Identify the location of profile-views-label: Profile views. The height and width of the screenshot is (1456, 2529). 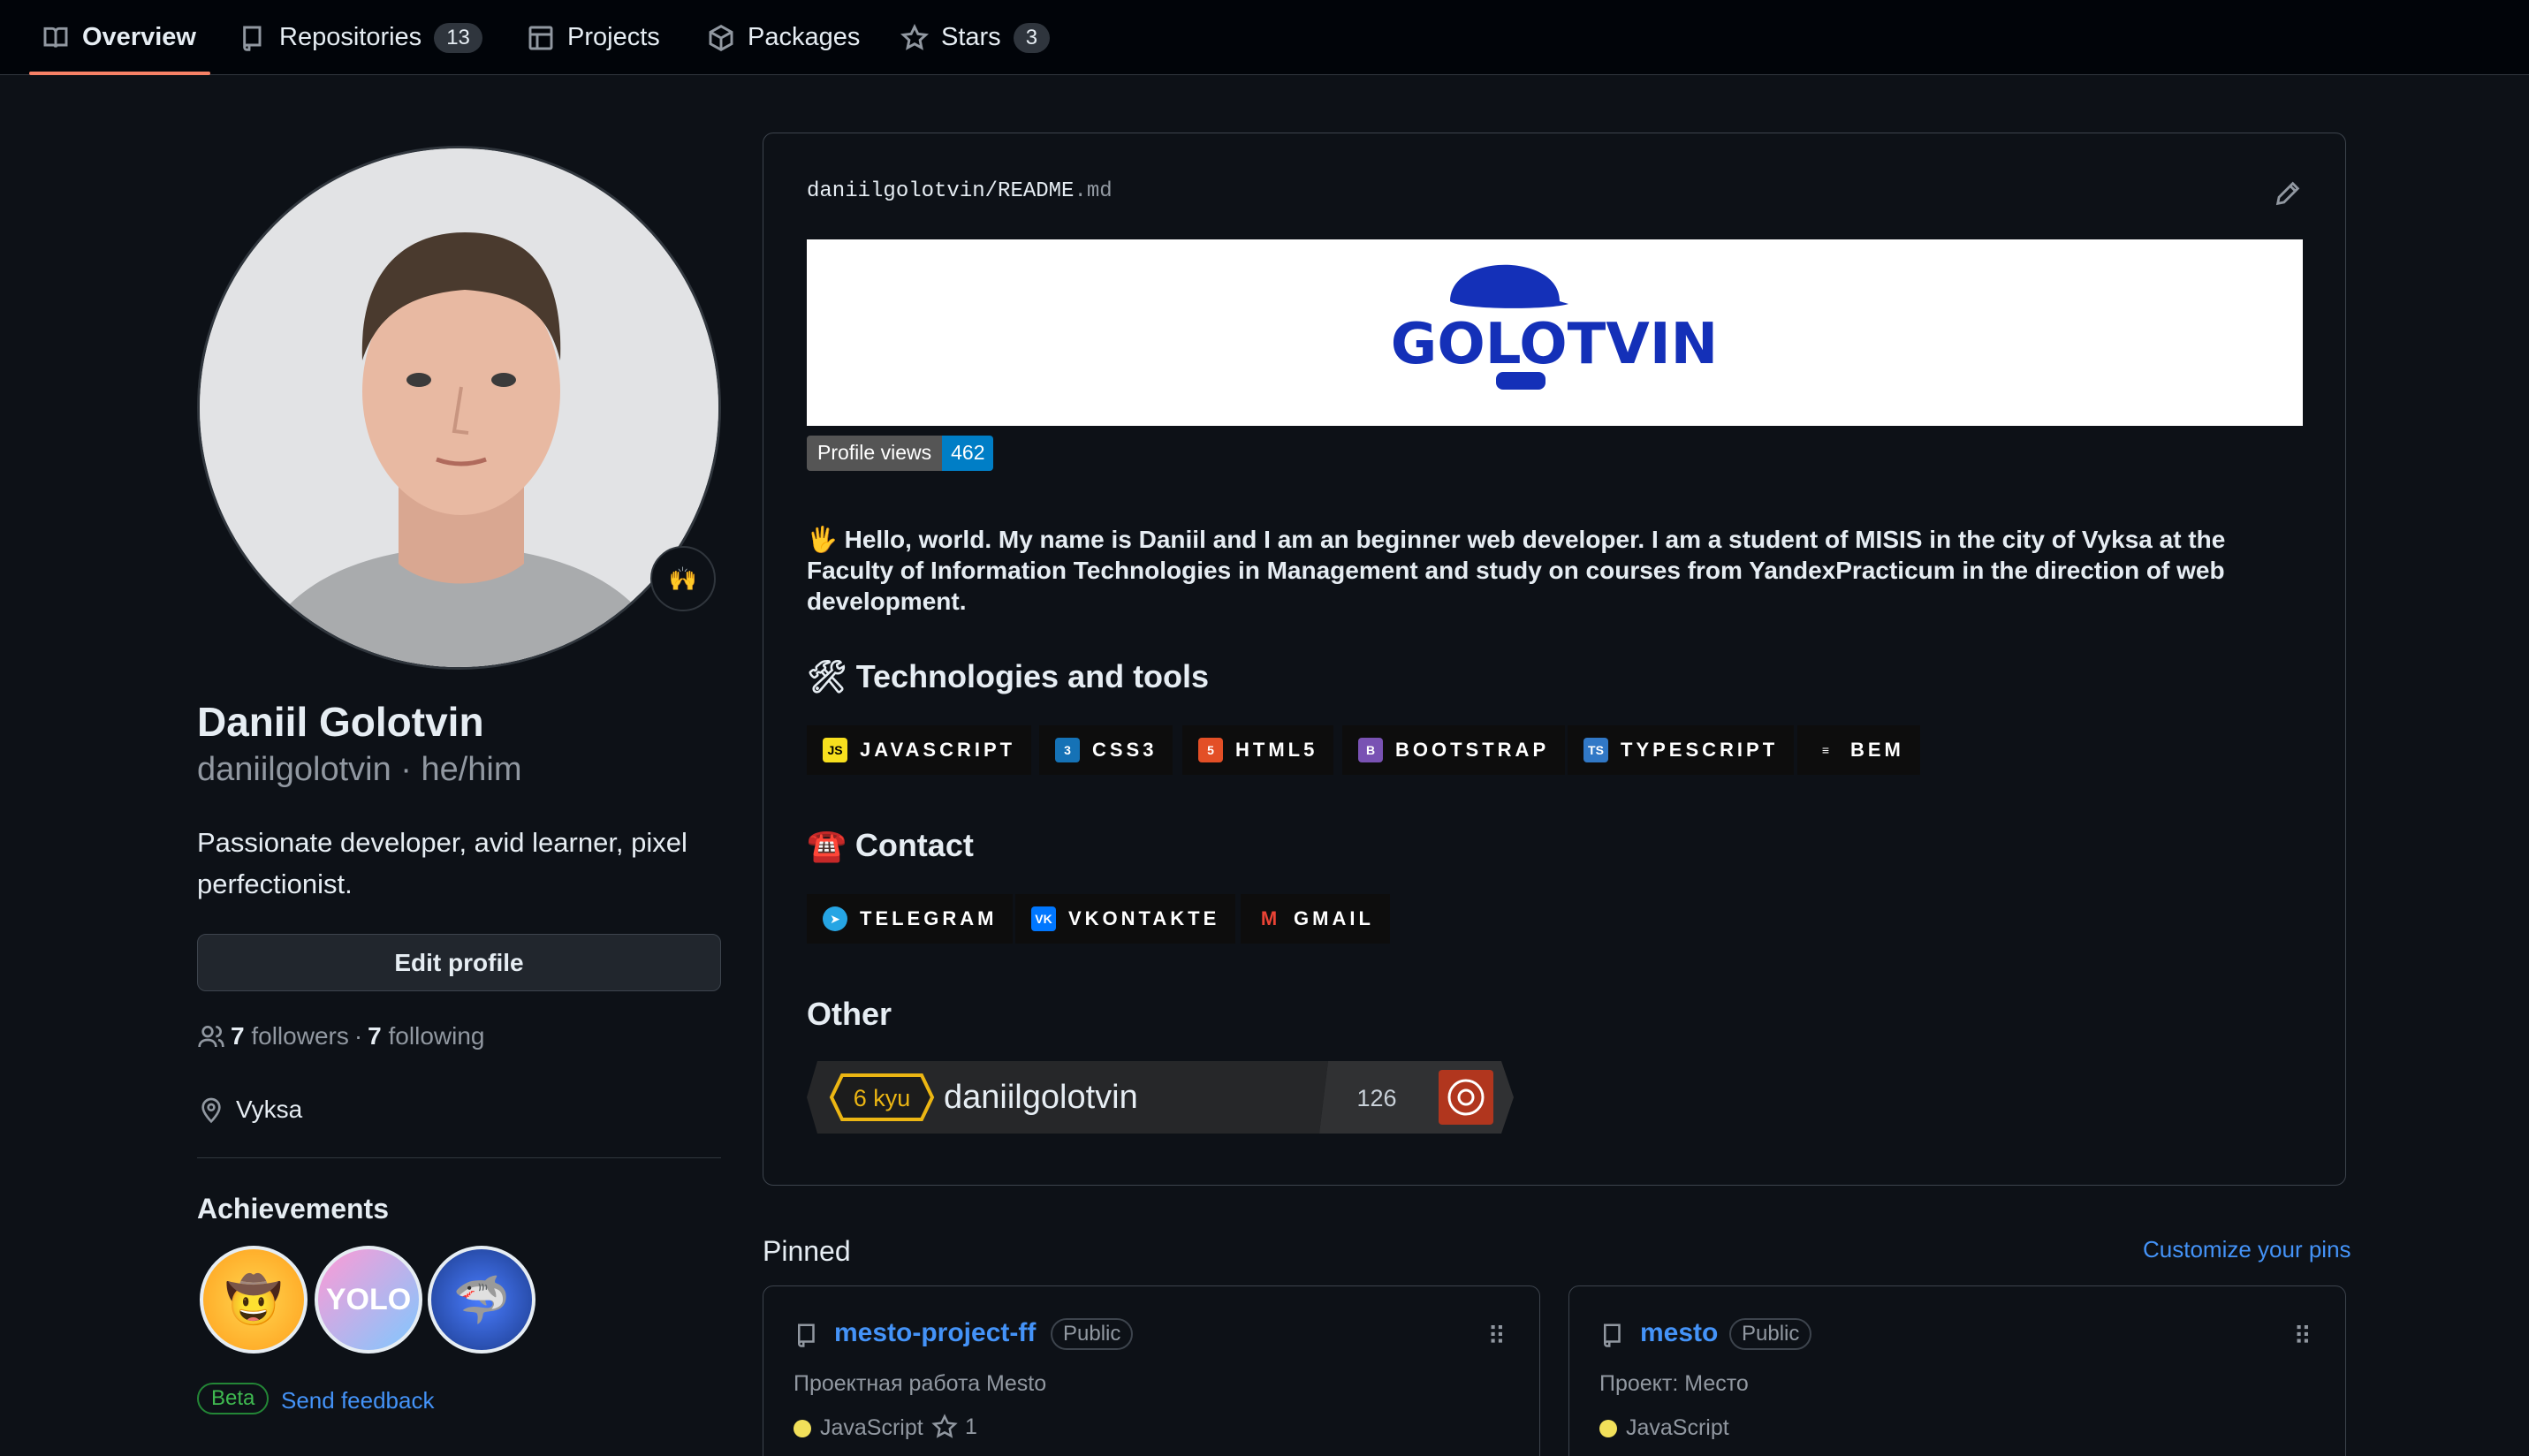
(875, 454).